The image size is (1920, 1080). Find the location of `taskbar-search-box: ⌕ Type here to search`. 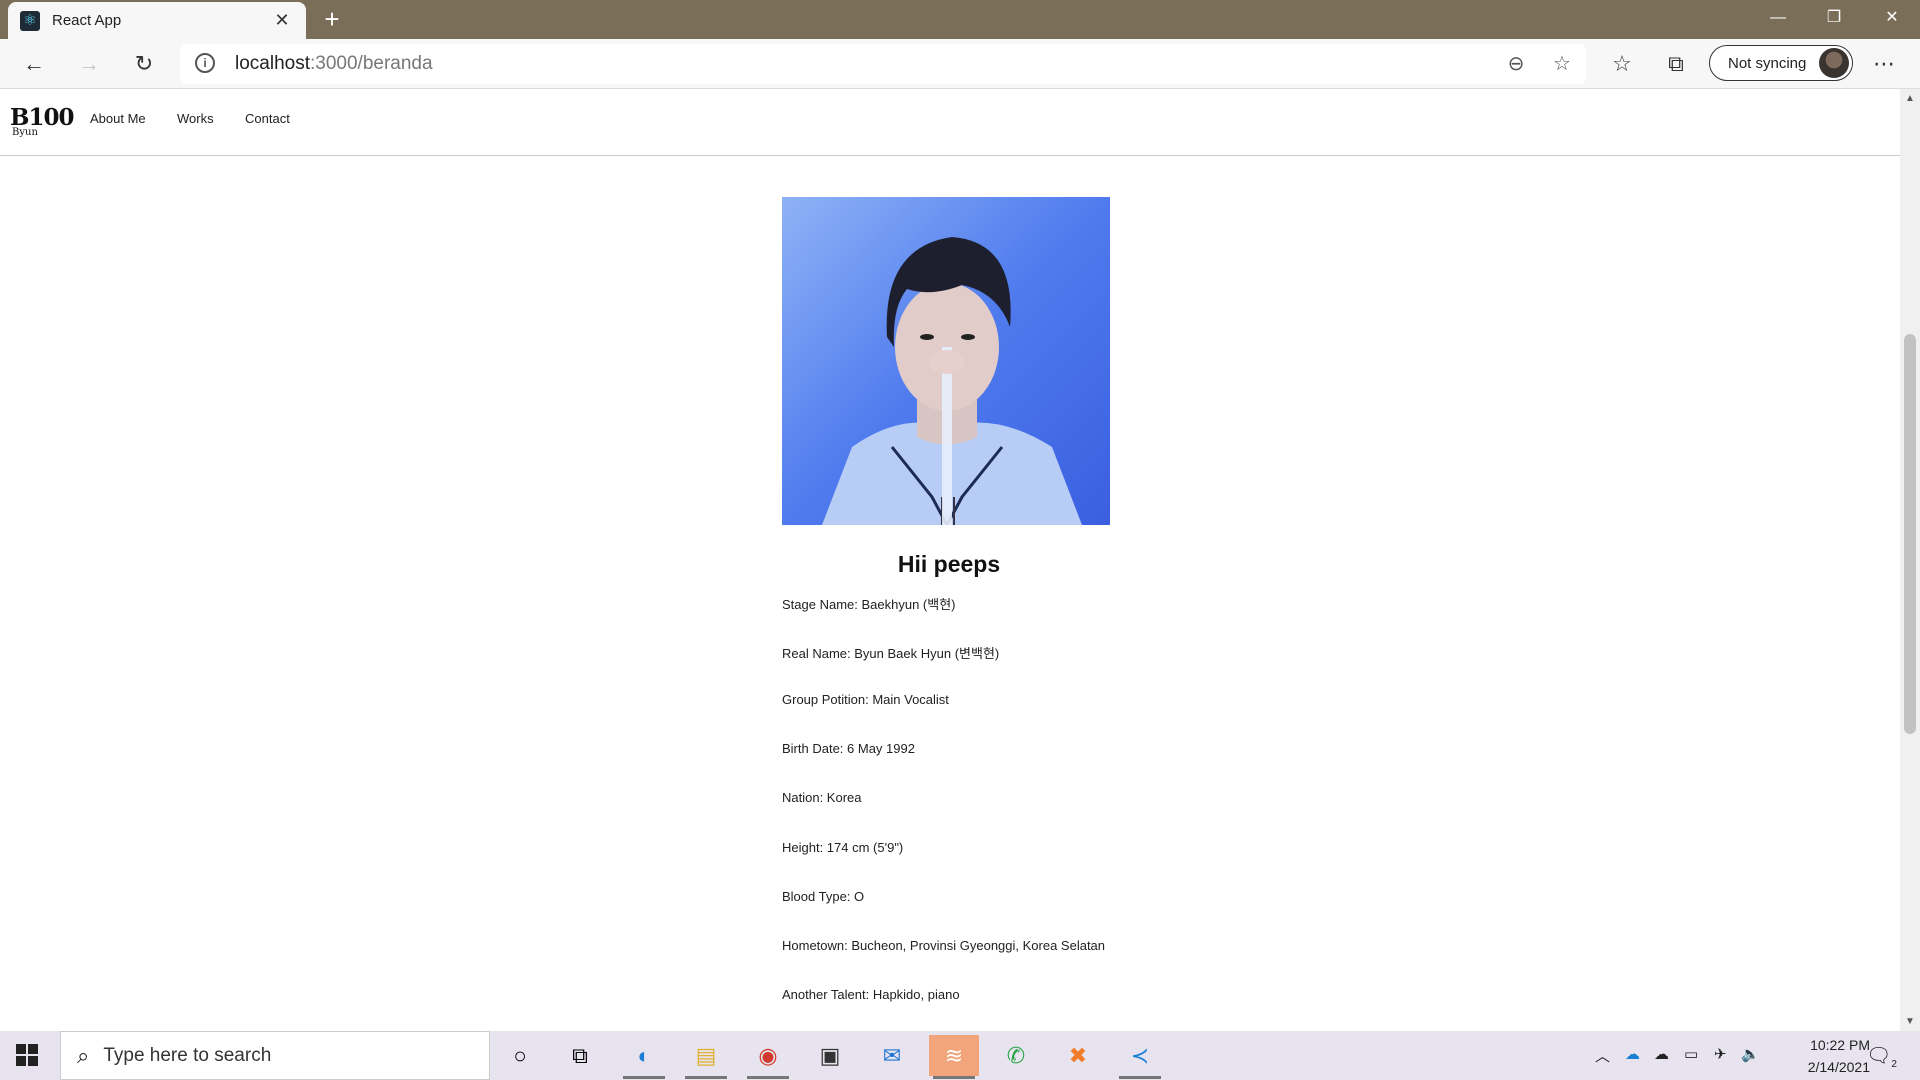

taskbar-search-box: ⌕ Type here to search is located at coordinates (275, 1055).